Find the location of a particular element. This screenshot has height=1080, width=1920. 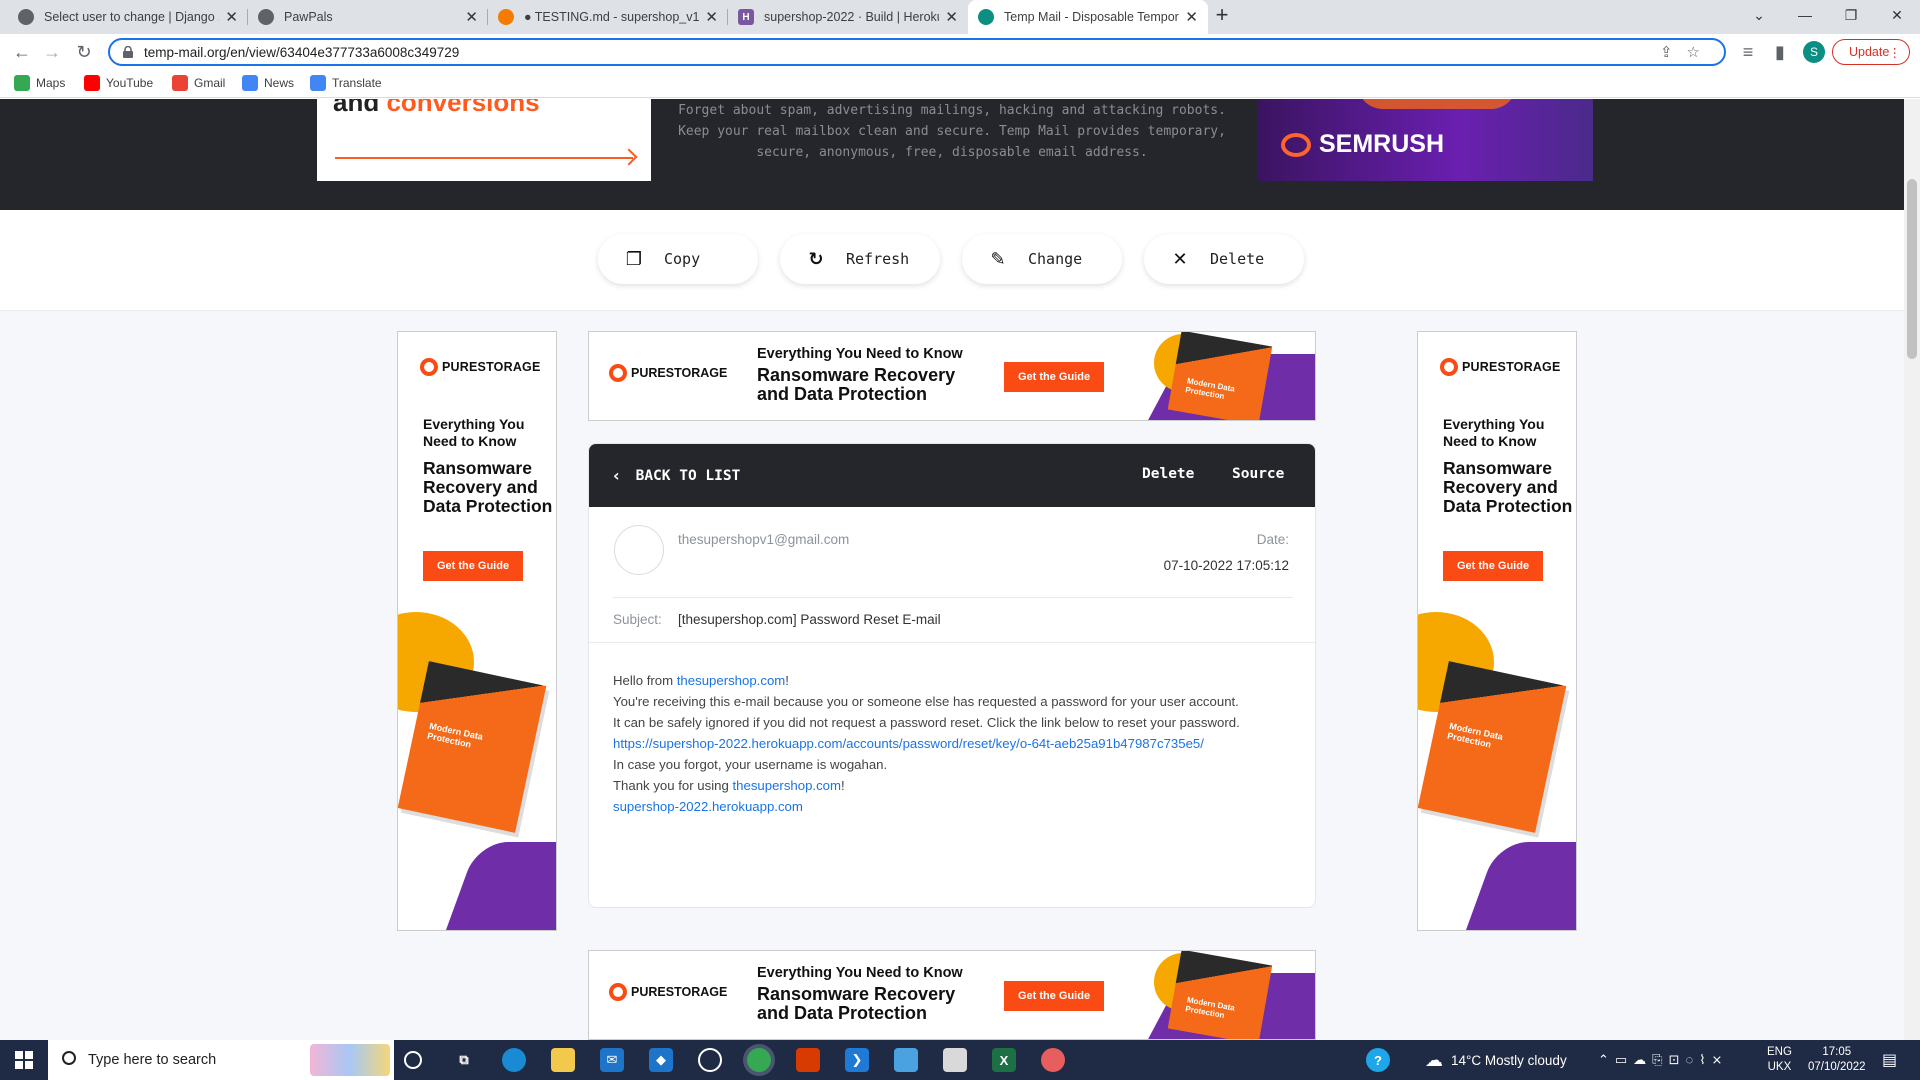

task-view-icon: ⧉ is located at coordinates (464, 1060).